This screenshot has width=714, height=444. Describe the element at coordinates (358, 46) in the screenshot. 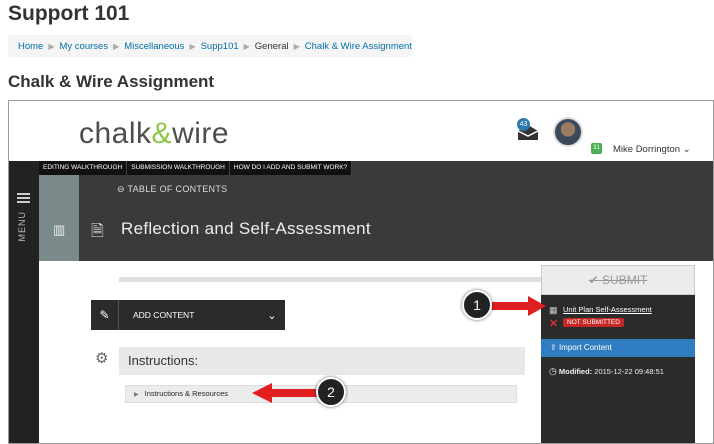

I see `breadcrumb-assignment: Chalk & Wire Assignment` at that location.